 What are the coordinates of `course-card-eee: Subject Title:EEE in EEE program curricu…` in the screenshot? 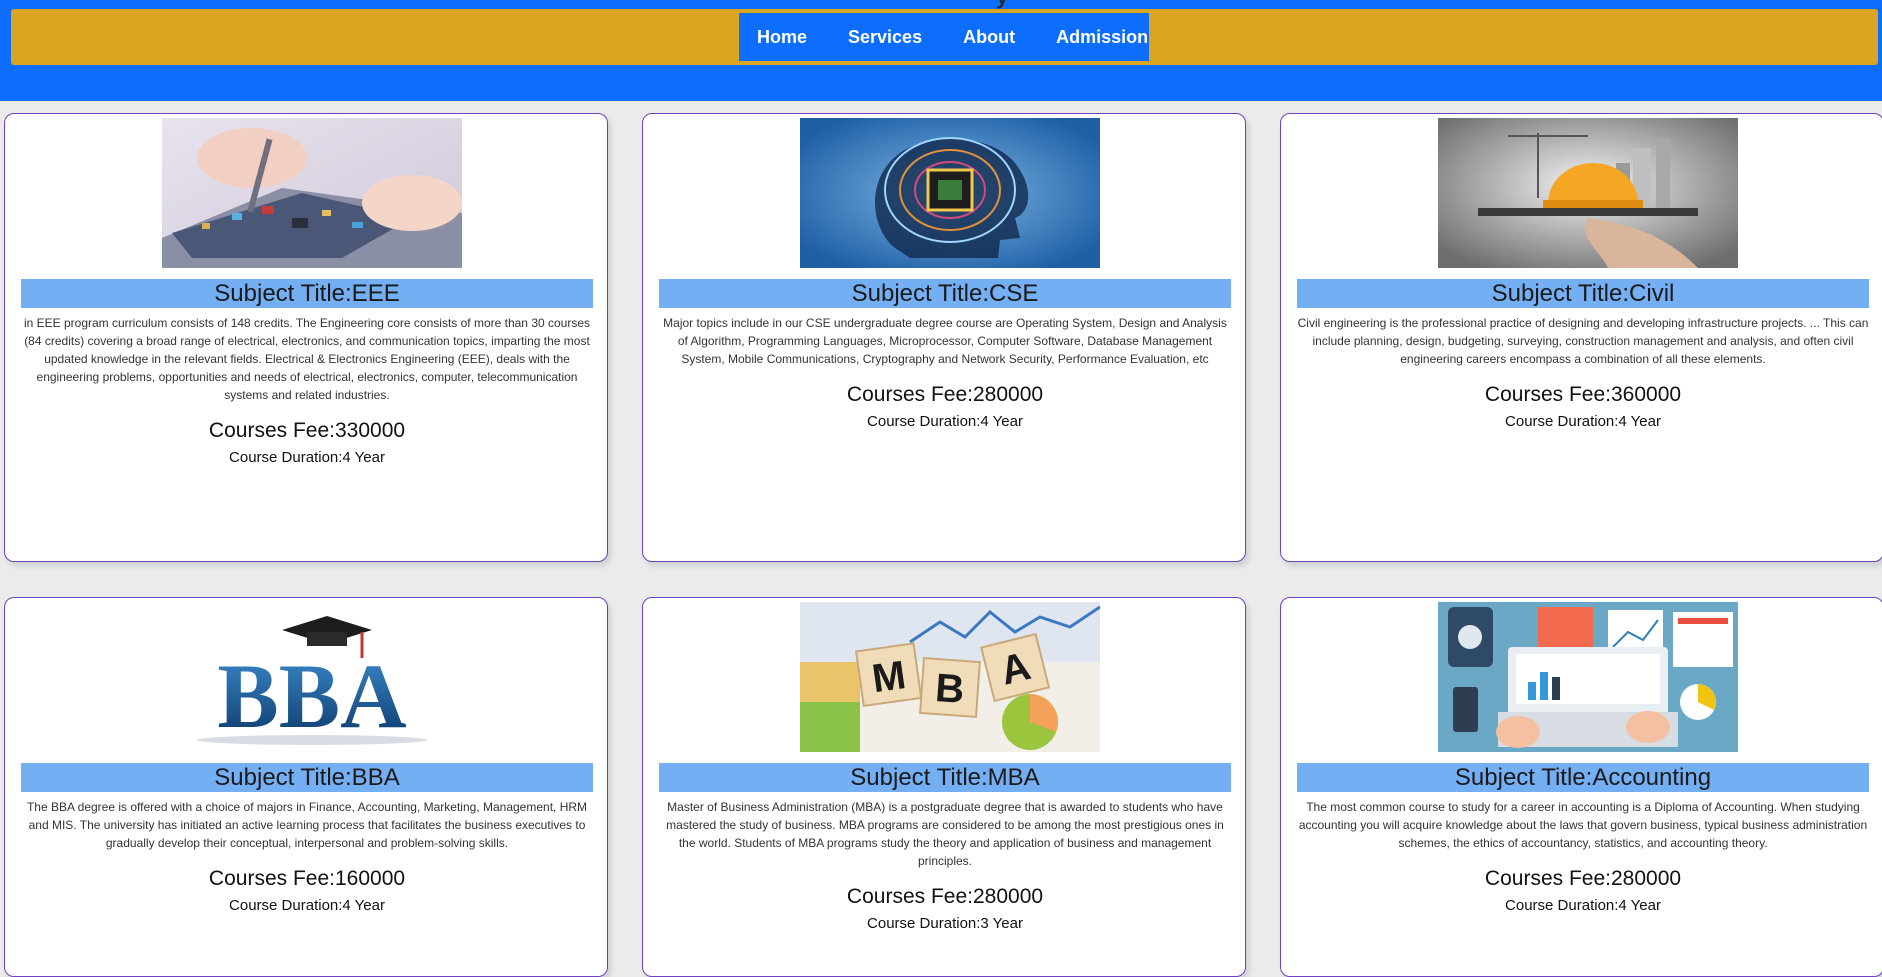 It's located at (306, 337).